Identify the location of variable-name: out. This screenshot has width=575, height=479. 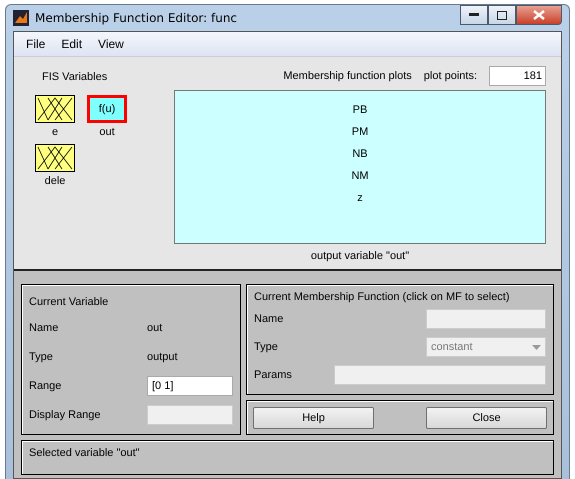
(107, 132).